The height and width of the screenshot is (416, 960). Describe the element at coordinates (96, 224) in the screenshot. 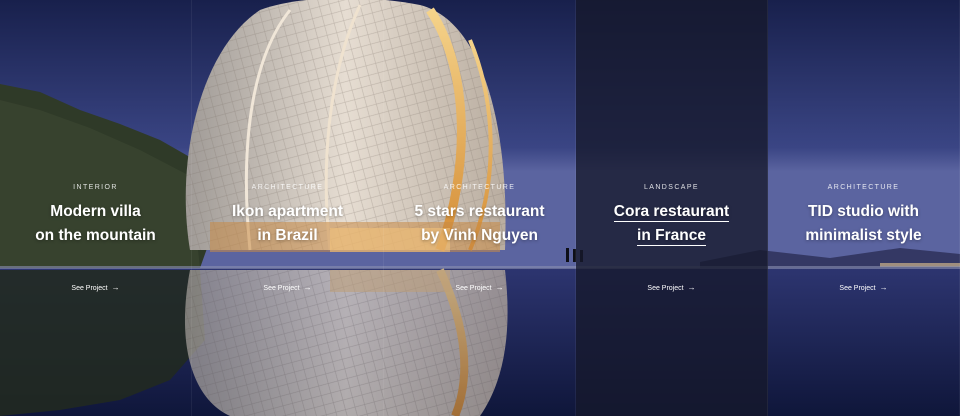

I see `project-title: Modern villa on the mountain` at that location.